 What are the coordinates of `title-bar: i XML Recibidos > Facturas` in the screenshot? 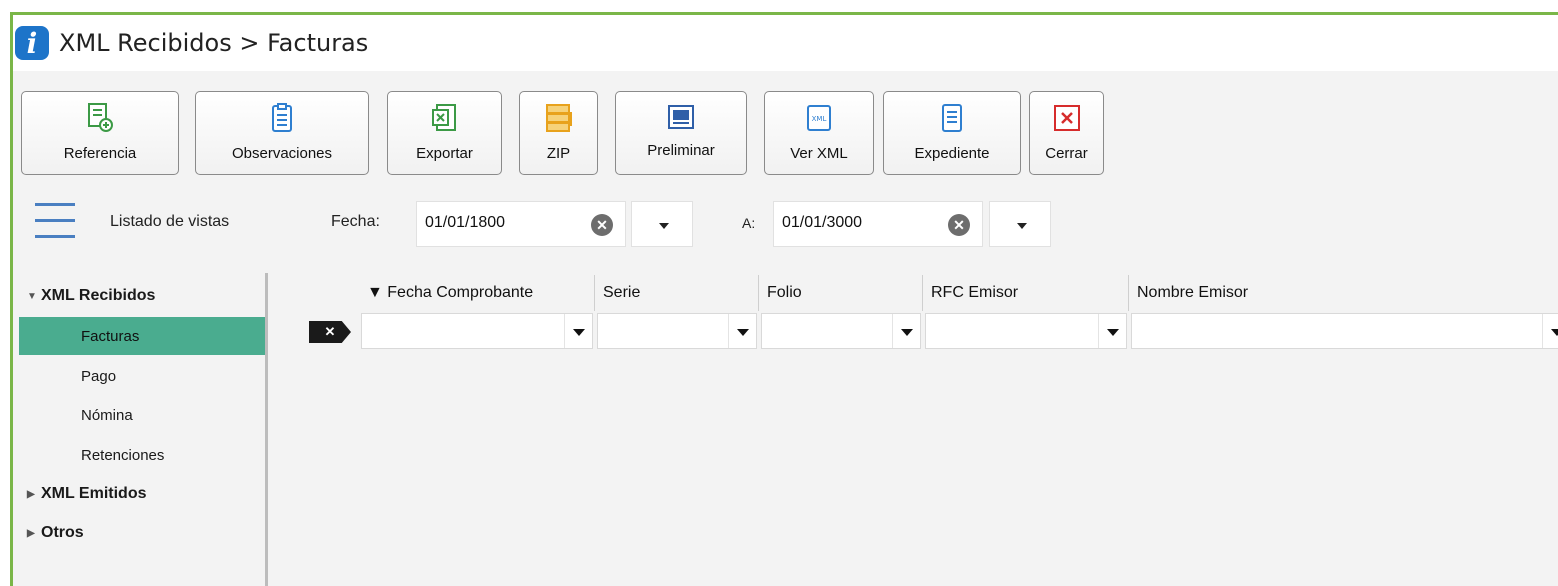 It's located at (785, 43).